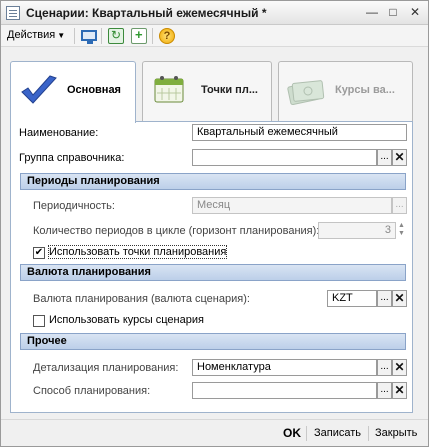 Image resolution: width=429 pixels, height=447 pixels. Describe the element at coordinates (13, 13) in the screenshot. I see `form-icon` at that location.